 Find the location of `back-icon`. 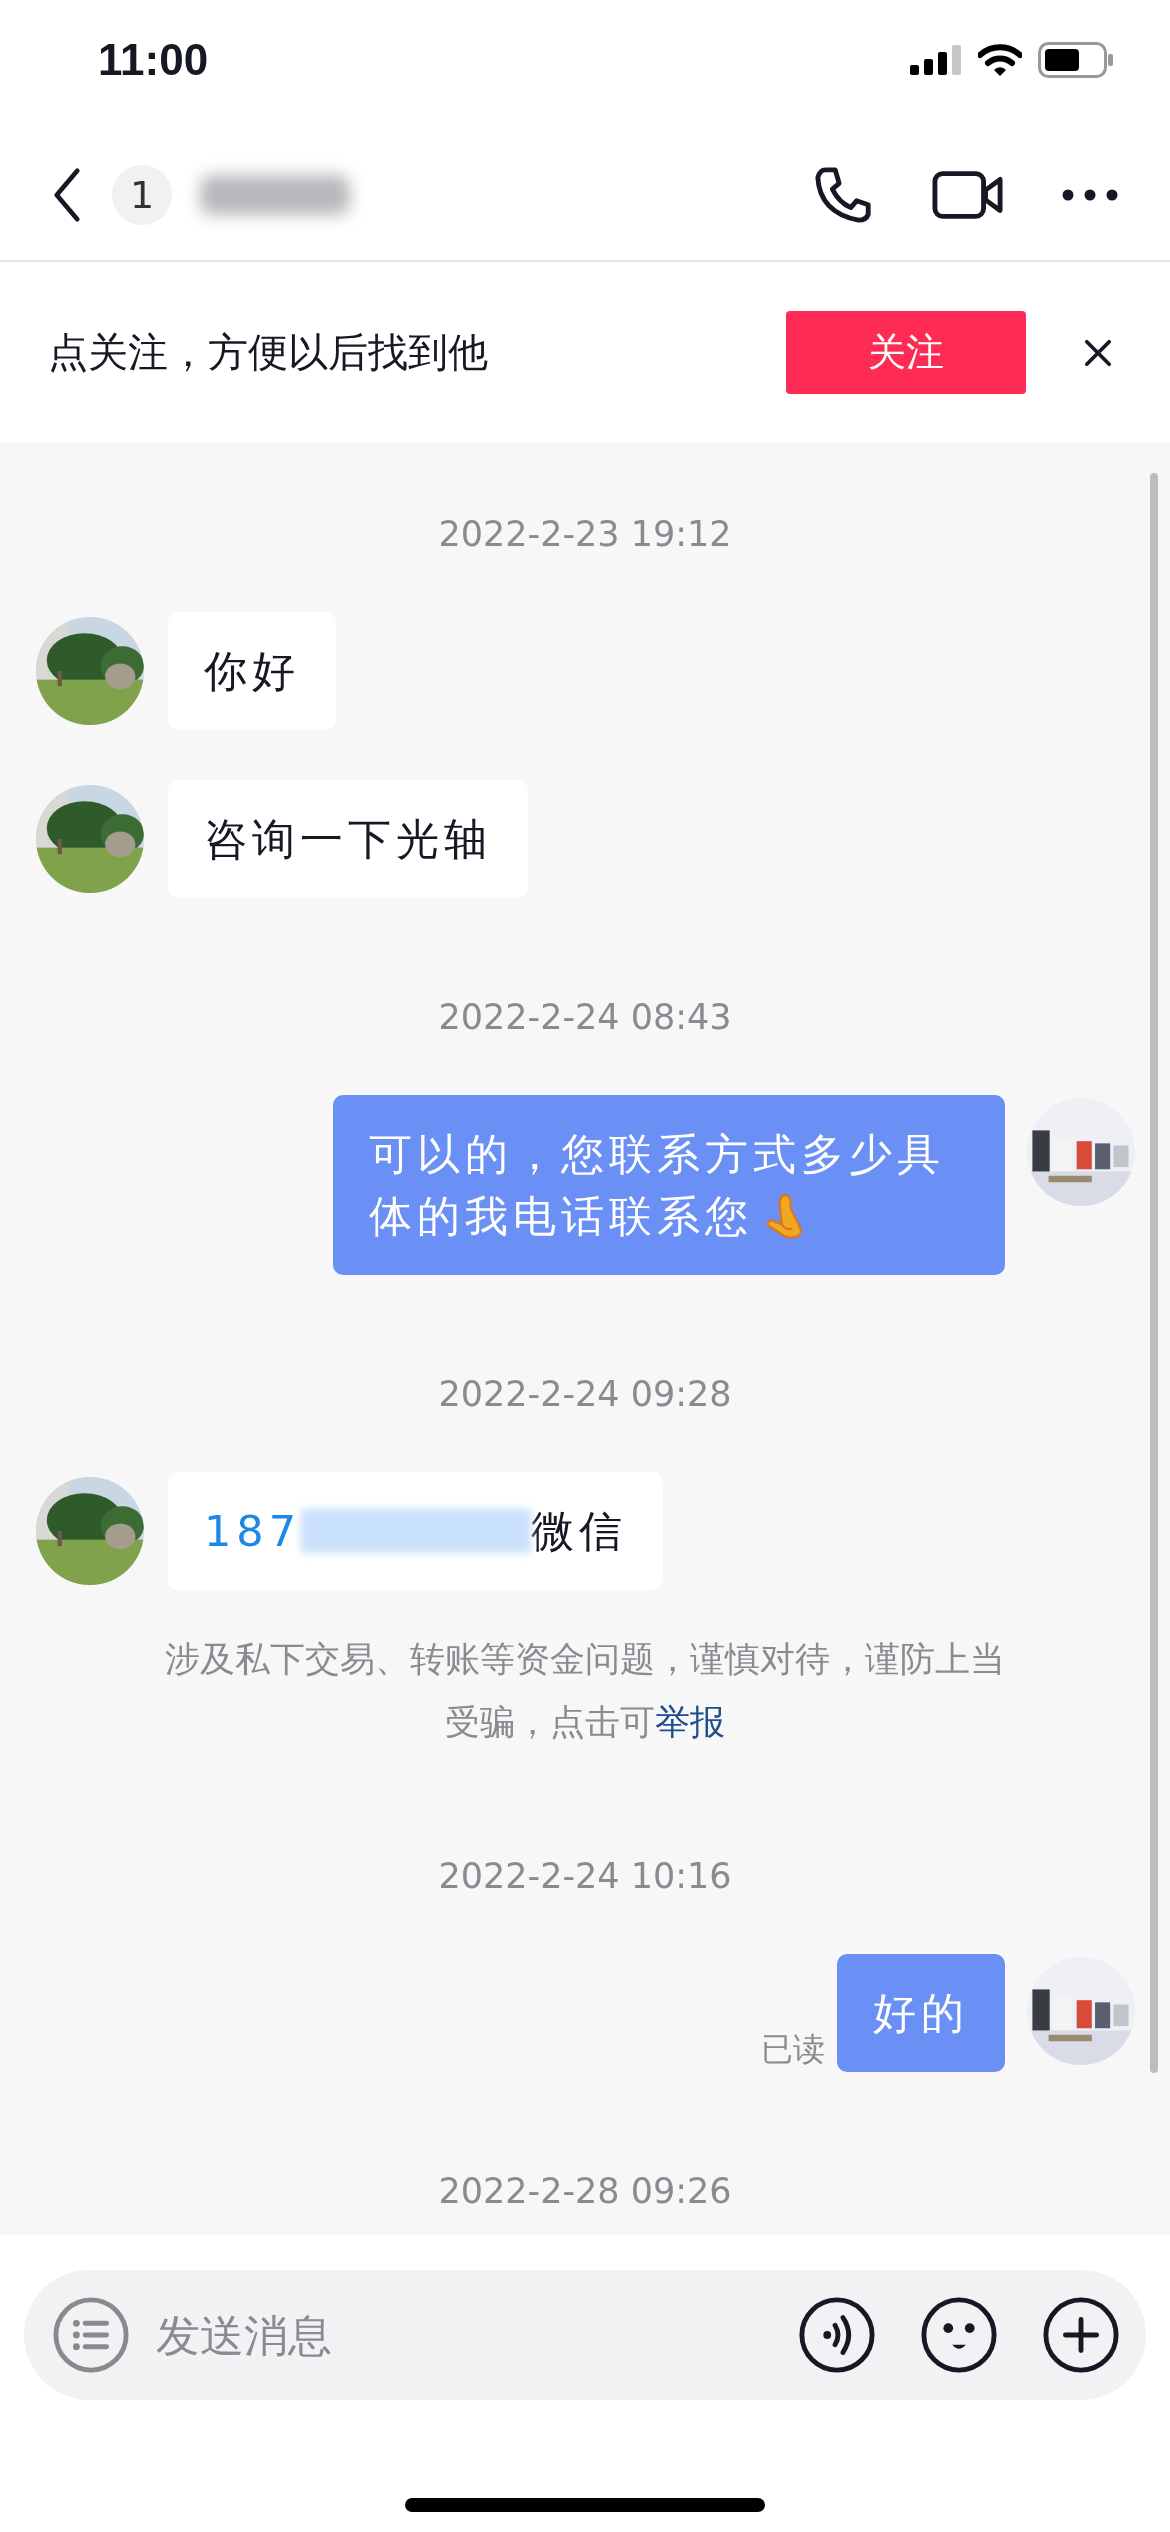

back-icon is located at coordinates (67, 195).